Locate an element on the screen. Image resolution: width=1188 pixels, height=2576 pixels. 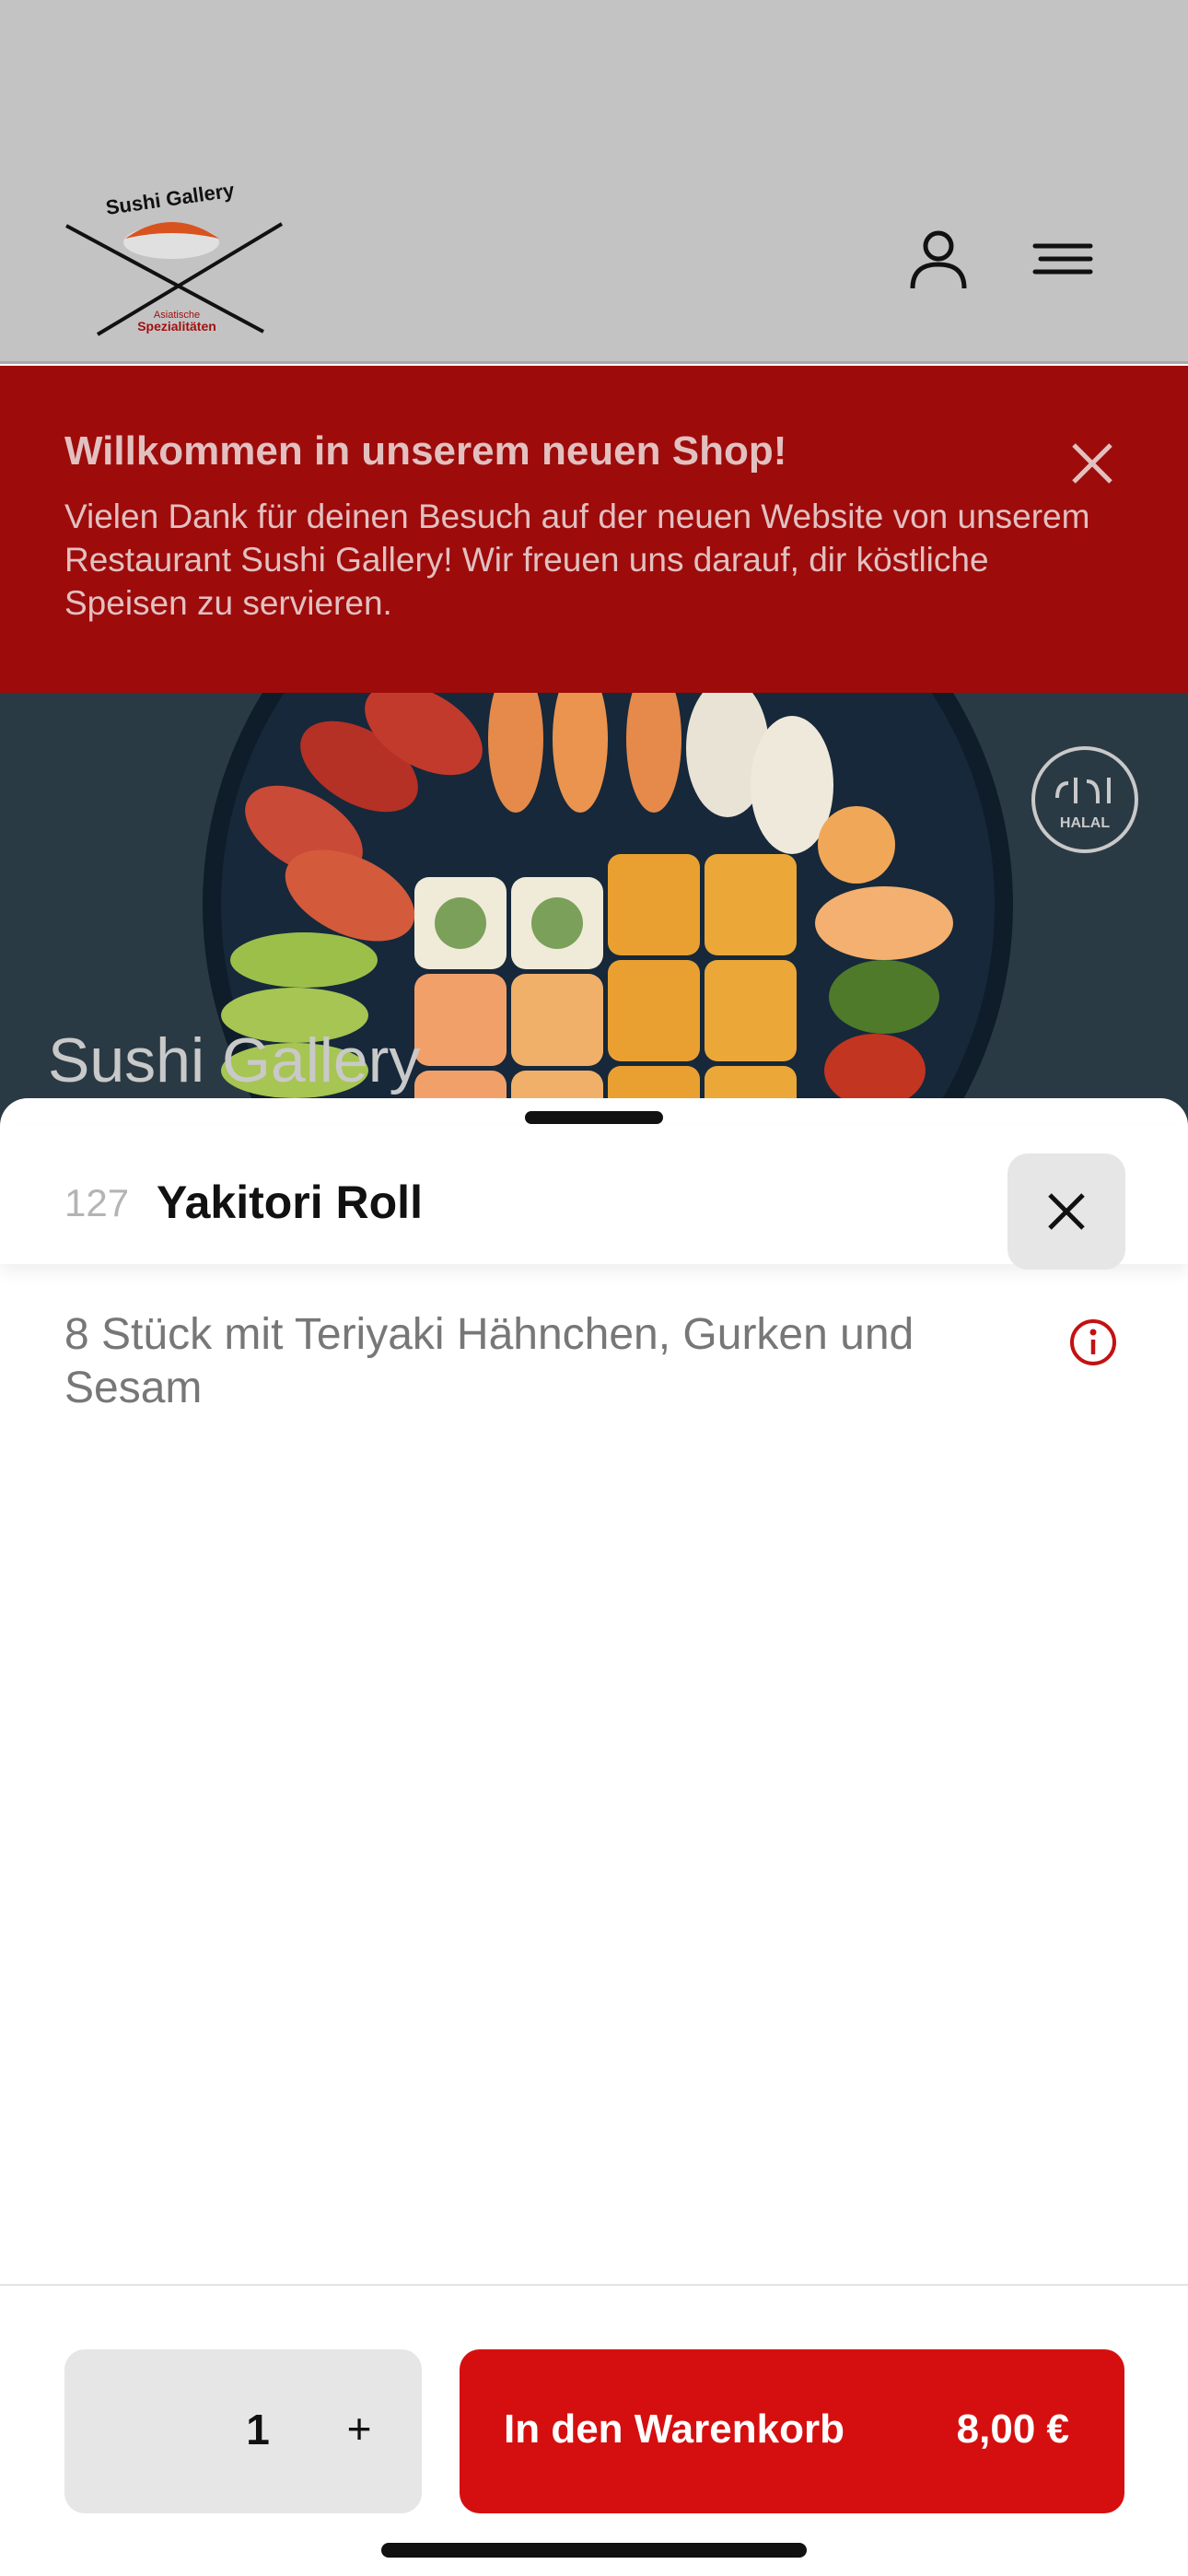
close-icon is located at coordinates (1066, 1211).